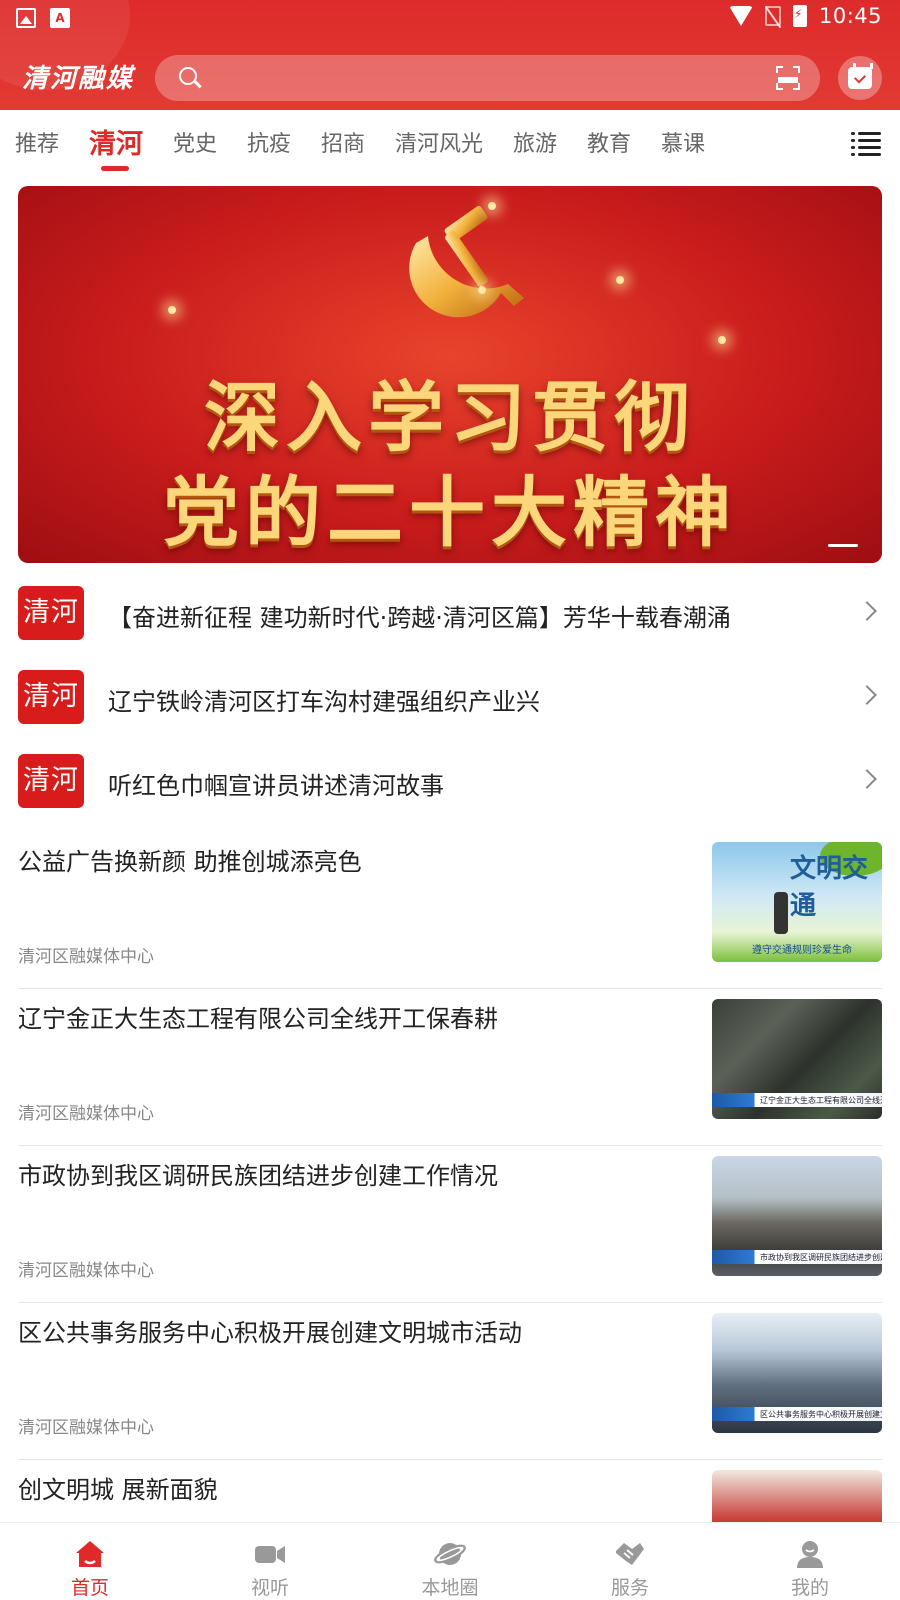 The width and height of the screenshot is (900, 1600). Describe the element at coordinates (799, 16) in the screenshot. I see `battery-charging-icon` at that location.